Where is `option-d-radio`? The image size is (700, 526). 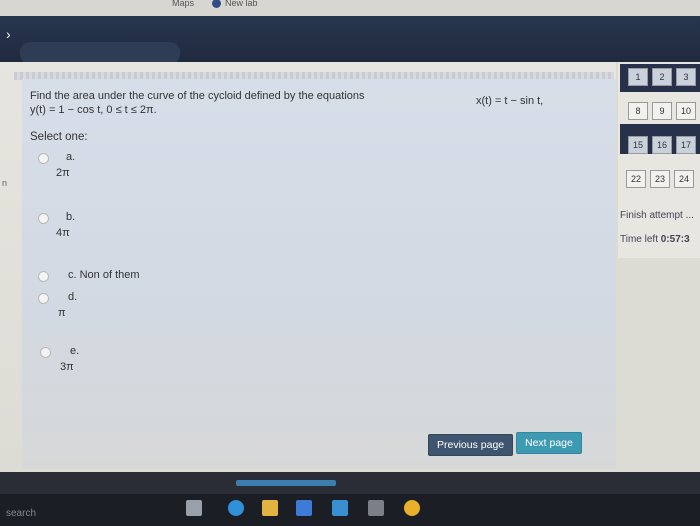
option-d-radio is located at coordinates (43, 298).